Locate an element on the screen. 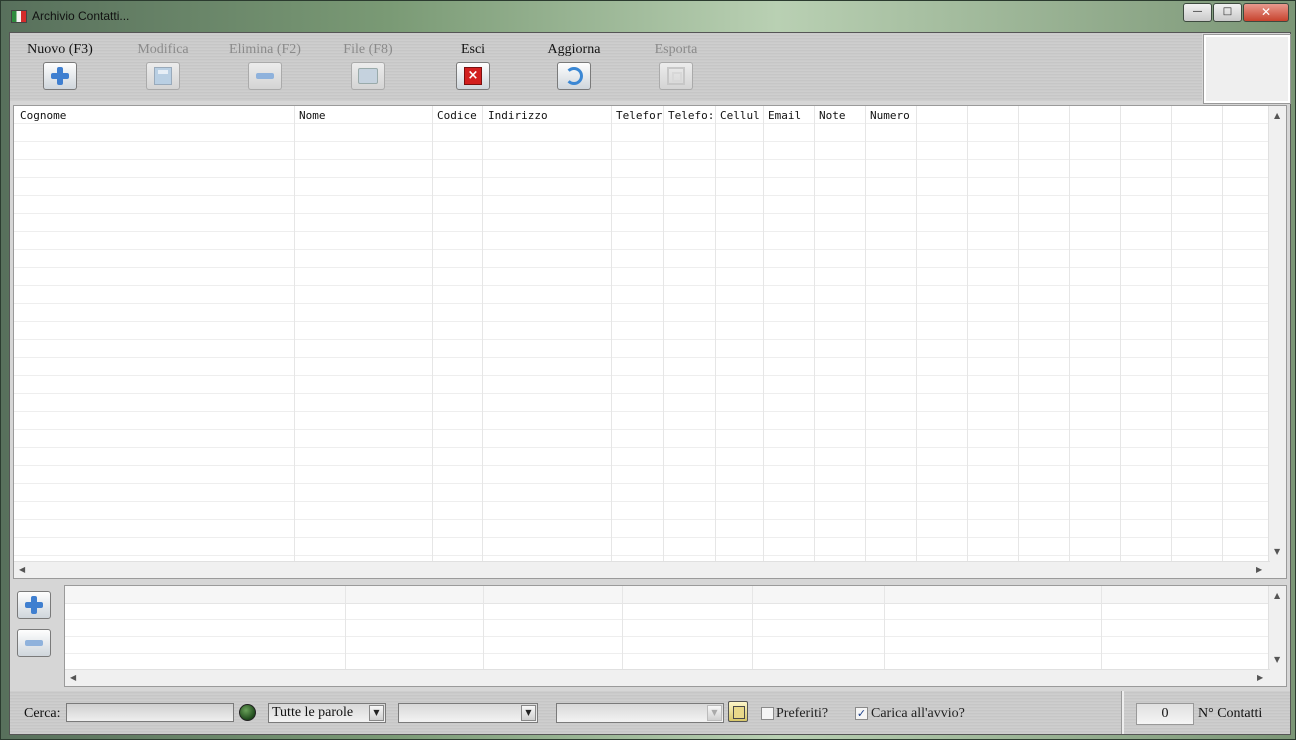  edit-icon is located at coordinates (163, 76).